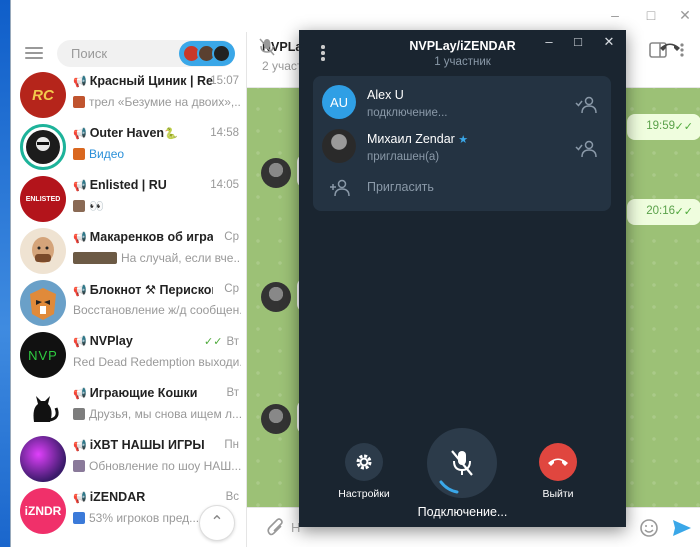 The width and height of the screenshot is (700, 547). Describe the element at coordinates (660, 126) in the screenshot. I see `message-time: 19:59` at that location.